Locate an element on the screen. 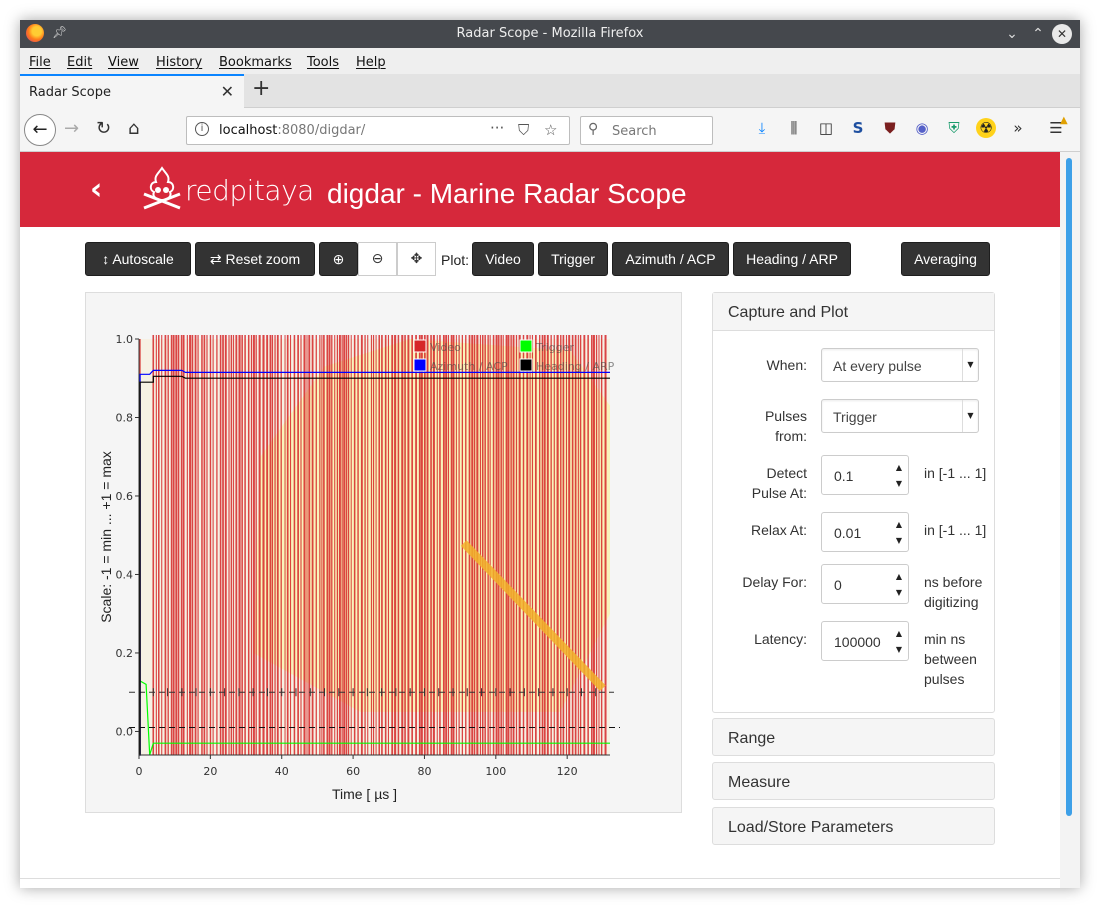 This screenshot has height=909, width=1100. search-input: ⚲ Search is located at coordinates (646, 130).